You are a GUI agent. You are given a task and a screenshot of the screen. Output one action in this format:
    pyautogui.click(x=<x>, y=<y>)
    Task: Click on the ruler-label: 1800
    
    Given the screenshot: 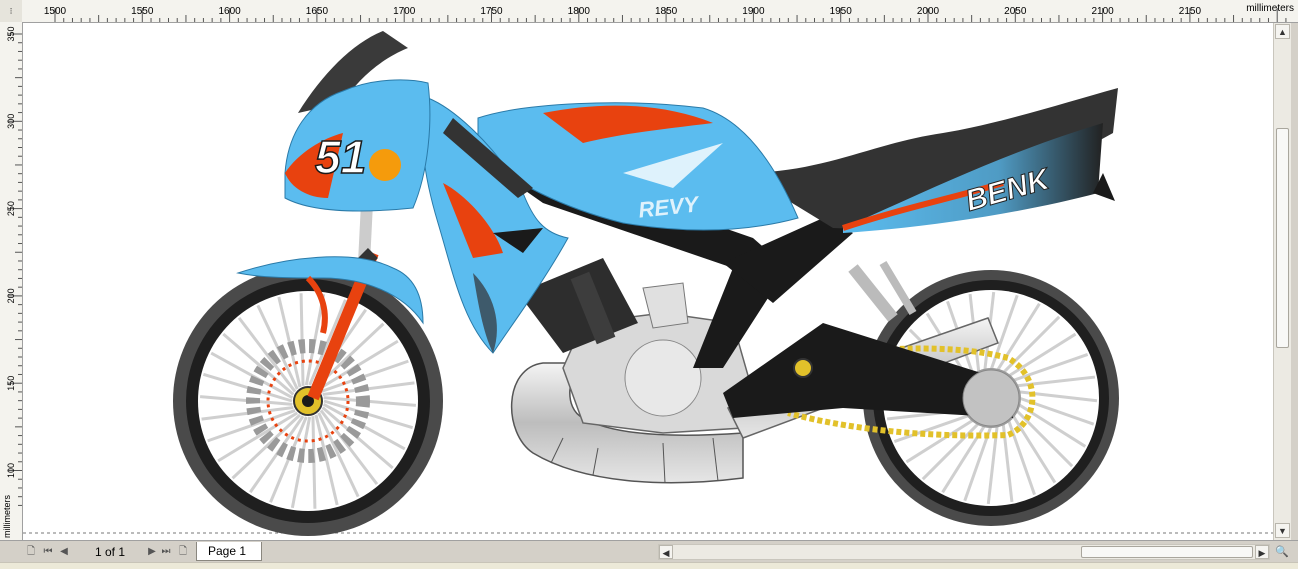 What is the action you would take?
    pyautogui.click(x=579, y=11)
    